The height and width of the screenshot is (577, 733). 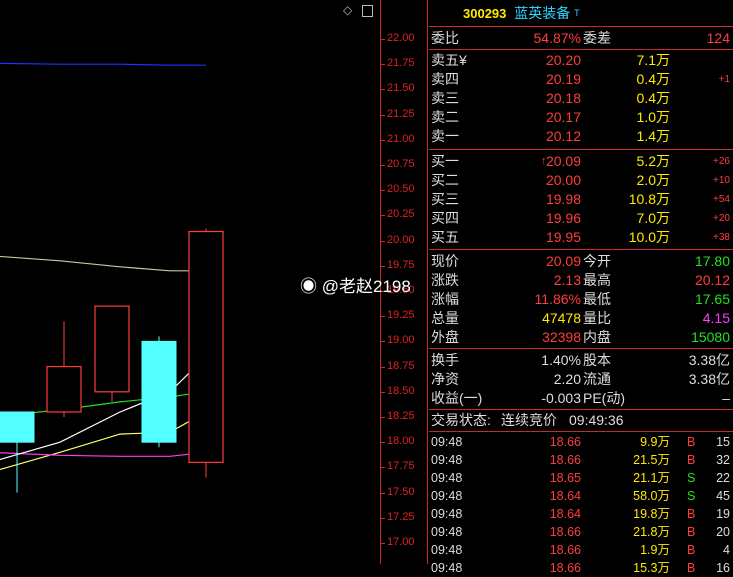 What do you see at coordinates (563, 161) in the screenshot?
I see `level-price: 20.09` at bounding box center [563, 161].